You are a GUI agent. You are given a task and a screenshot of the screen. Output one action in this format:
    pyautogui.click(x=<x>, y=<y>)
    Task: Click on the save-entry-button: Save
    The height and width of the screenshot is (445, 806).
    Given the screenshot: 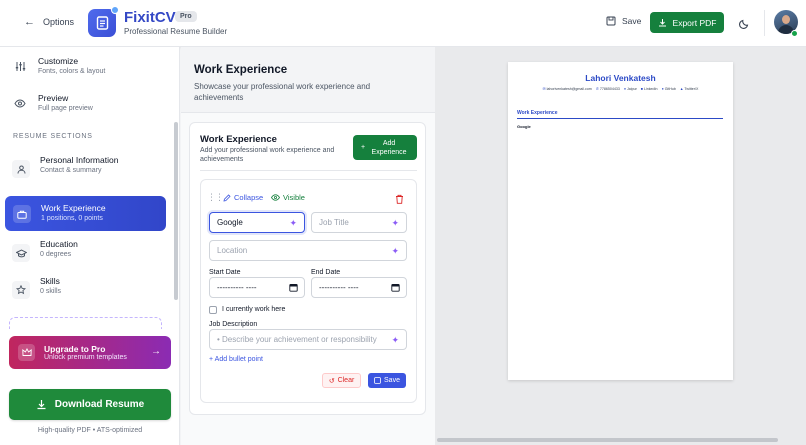 What is the action you would take?
    pyautogui.click(x=387, y=380)
    